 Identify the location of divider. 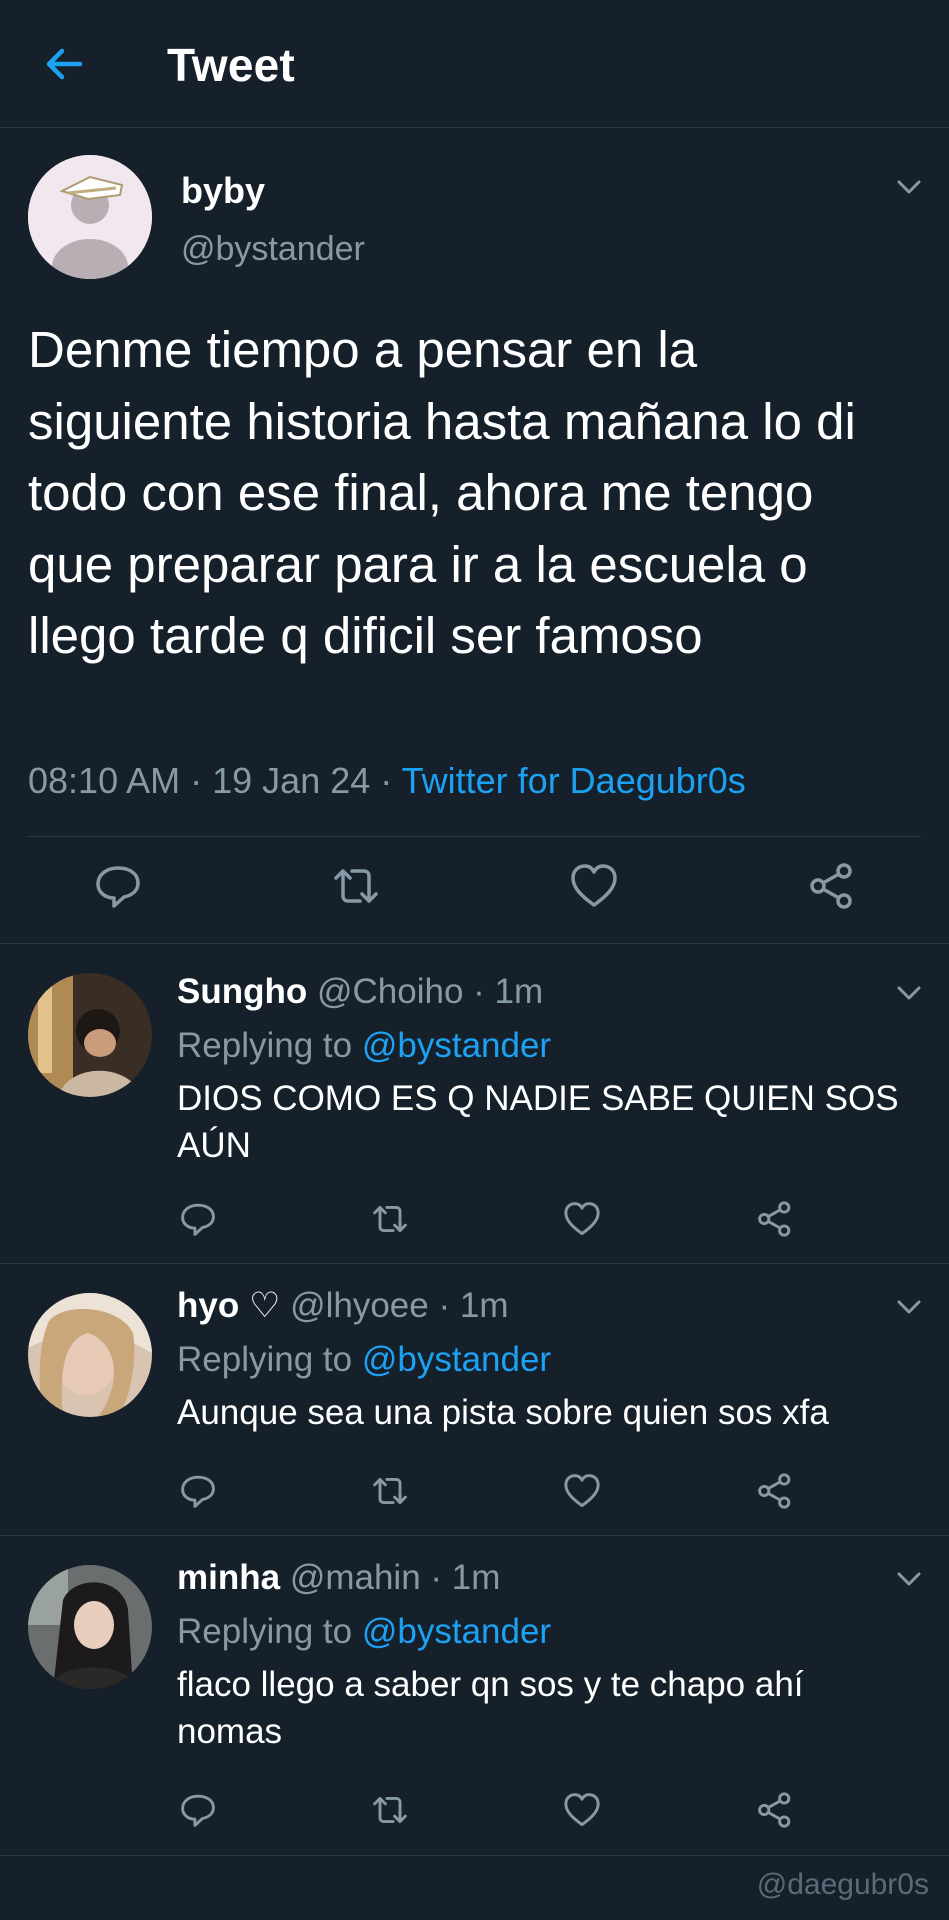
(474, 836).